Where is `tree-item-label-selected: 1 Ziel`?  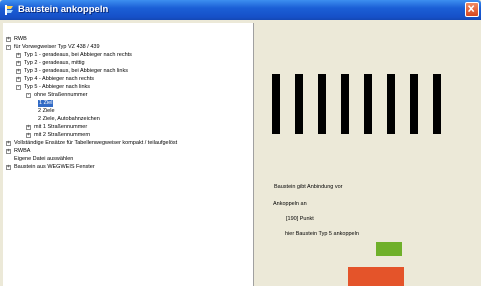
tree-item-label-selected: 1 Ziel is located at coordinates (46, 103).